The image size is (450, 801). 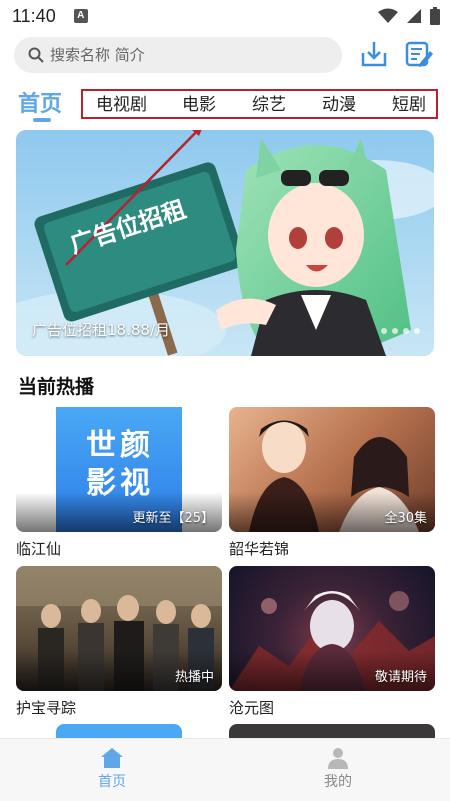 What do you see at coordinates (173, 518) in the screenshot?
I see `episode-badge: 更新至【25】` at bounding box center [173, 518].